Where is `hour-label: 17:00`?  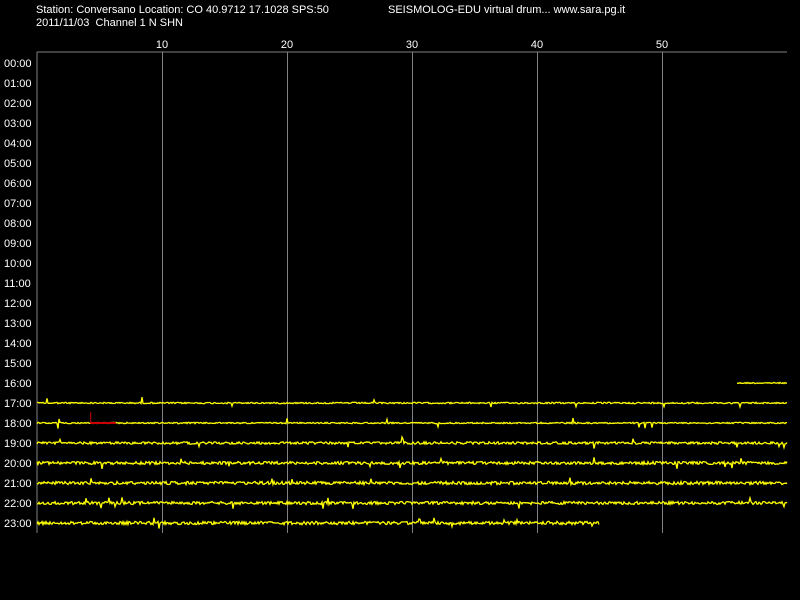
hour-label: 17:00 is located at coordinates (18, 404).